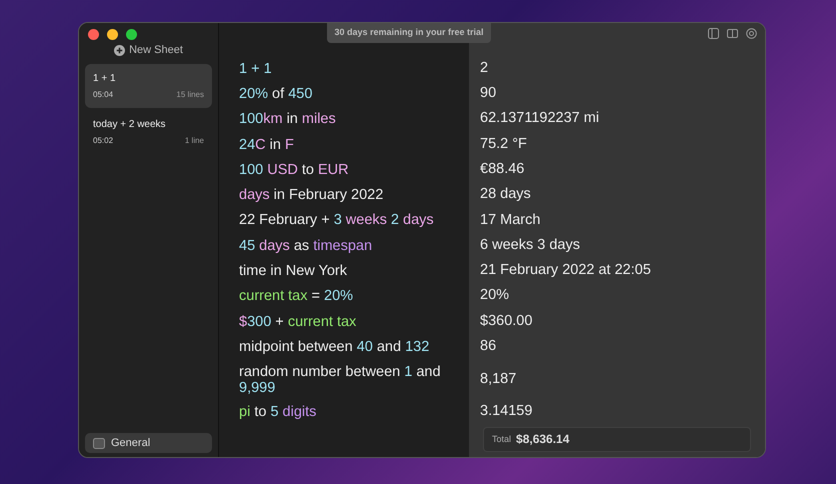 The width and height of the screenshot is (836, 484). Describe the element at coordinates (505, 194) in the screenshot. I see `result-value: 28 days` at that location.